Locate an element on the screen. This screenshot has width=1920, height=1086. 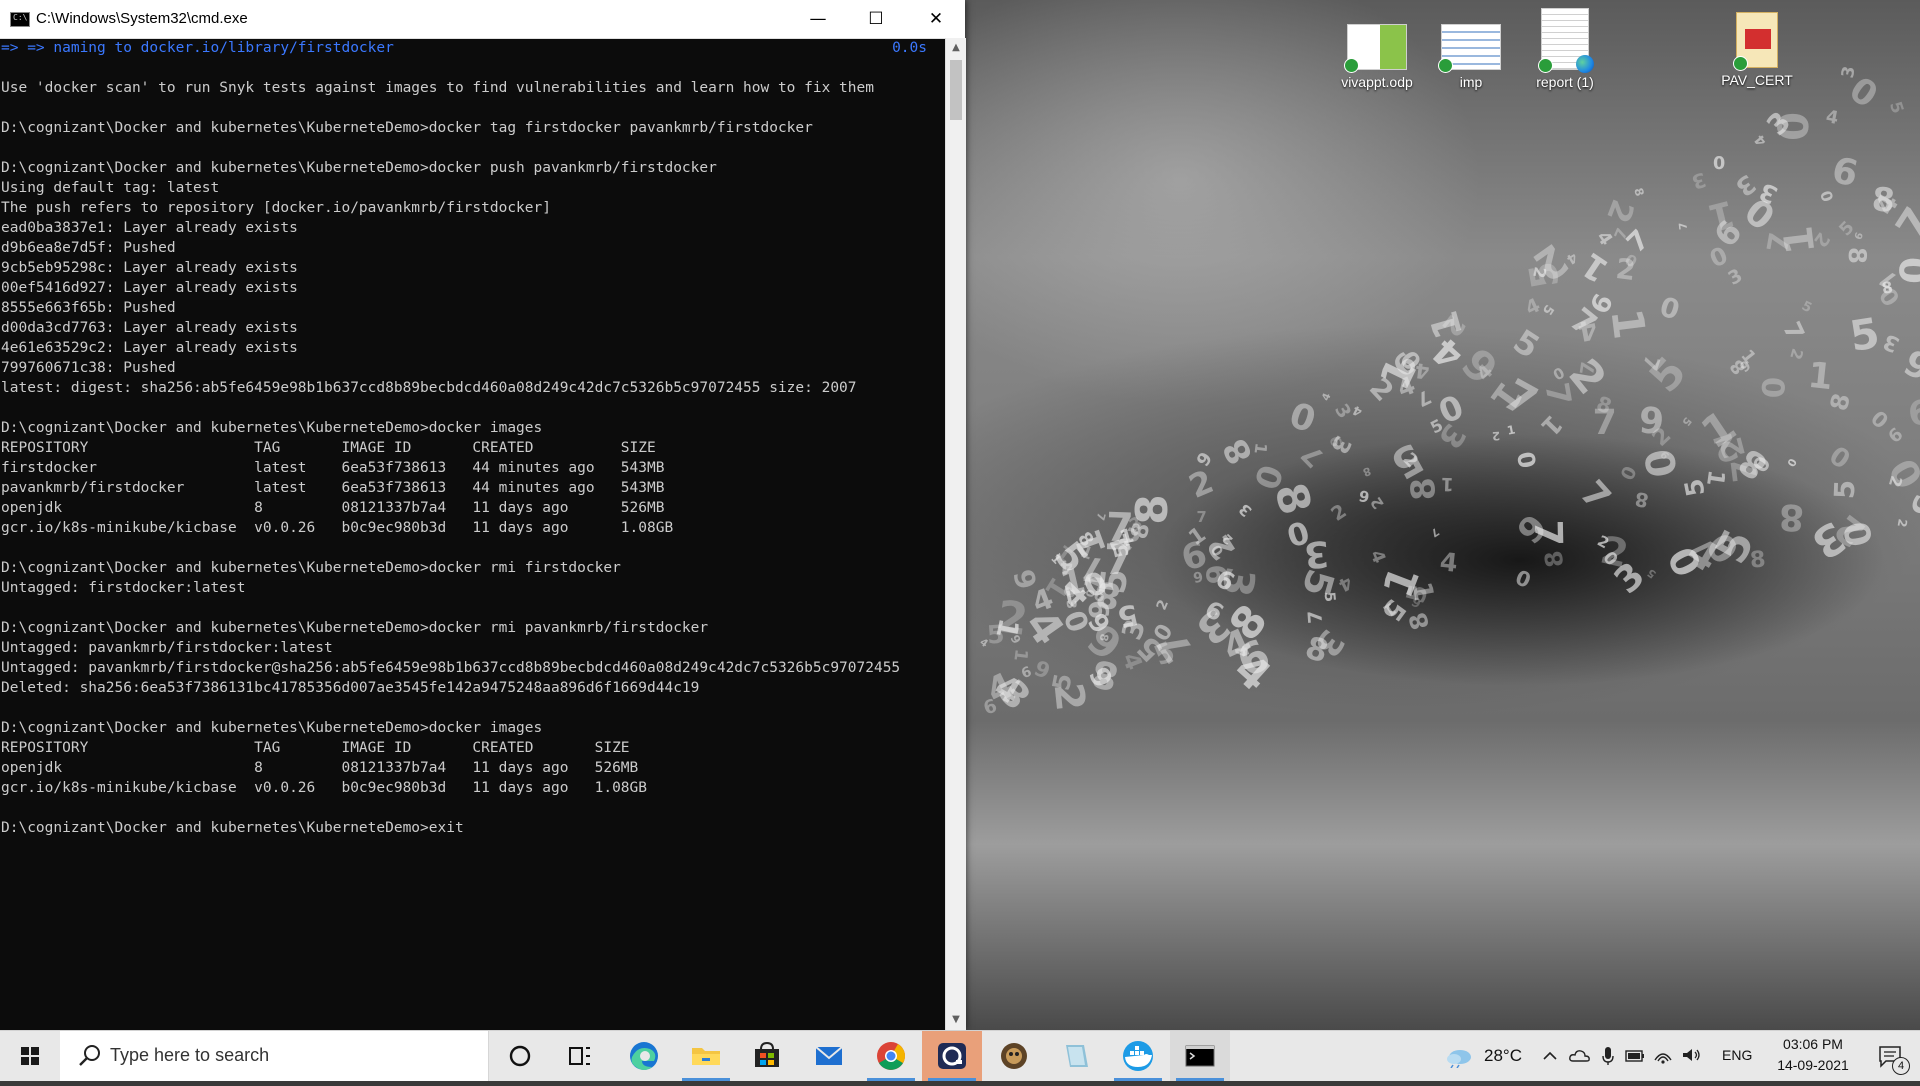
chevron-up-icon is located at coordinates (1550, 1056).